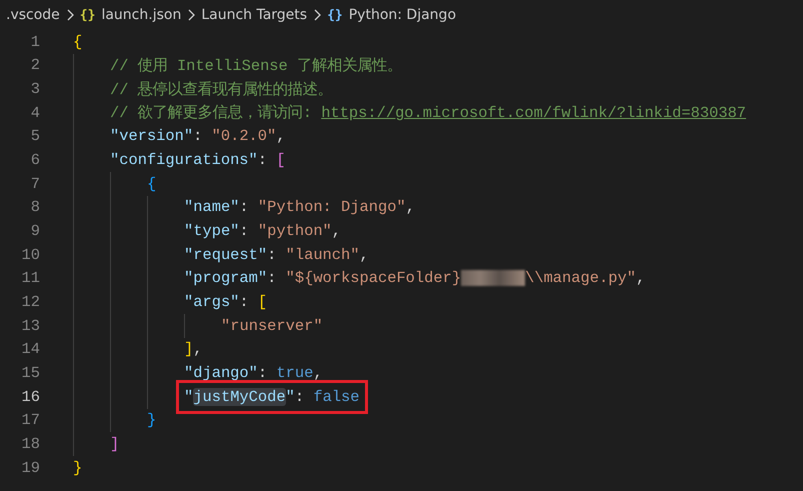 The width and height of the screenshot is (803, 491). Describe the element at coordinates (244, 136) in the screenshot. I see `string-value: "0.2.0"` at that location.